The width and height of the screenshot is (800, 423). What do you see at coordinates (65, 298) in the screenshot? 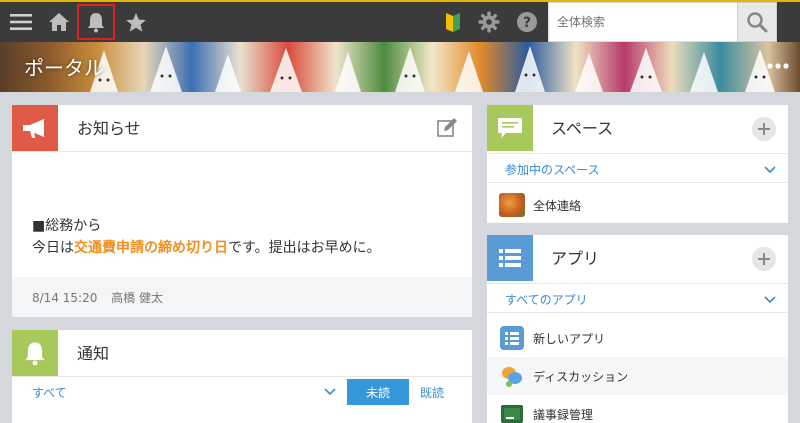
I see `notice-date: 8/14 15:20` at bounding box center [65, 298].